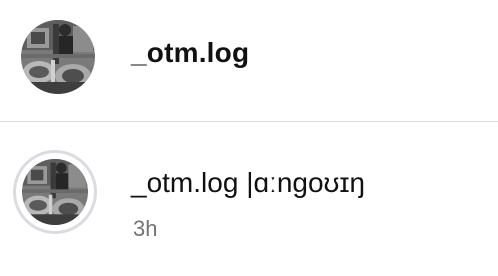  I want to click on post-avatar, so click(55, 192).